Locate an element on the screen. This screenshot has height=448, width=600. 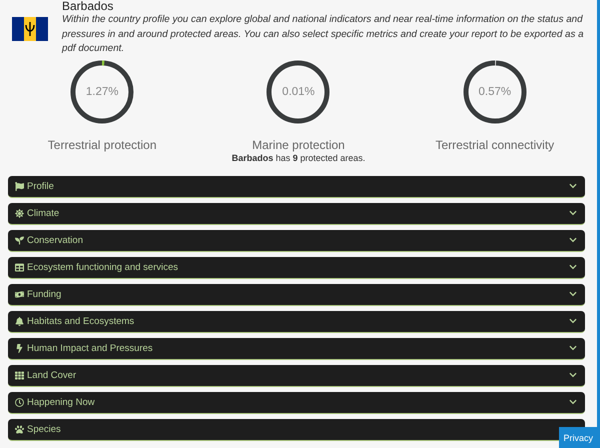
accordion-header: Profile is located at coordinates (296, 187).